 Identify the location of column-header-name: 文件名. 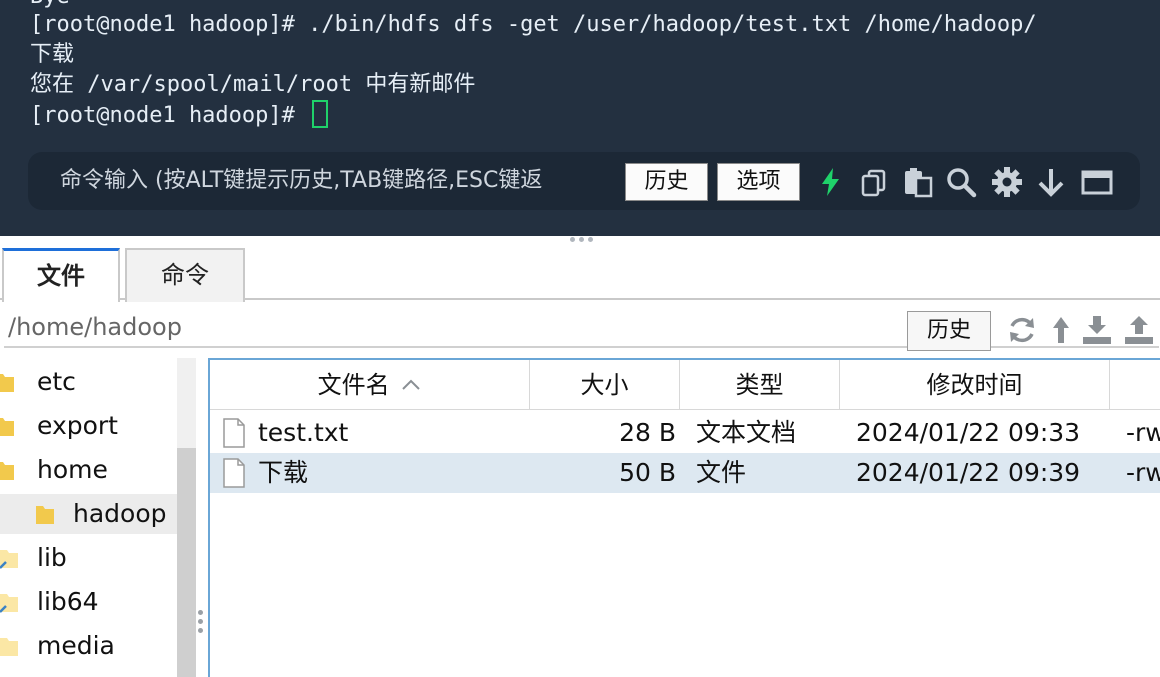
(370, 385).